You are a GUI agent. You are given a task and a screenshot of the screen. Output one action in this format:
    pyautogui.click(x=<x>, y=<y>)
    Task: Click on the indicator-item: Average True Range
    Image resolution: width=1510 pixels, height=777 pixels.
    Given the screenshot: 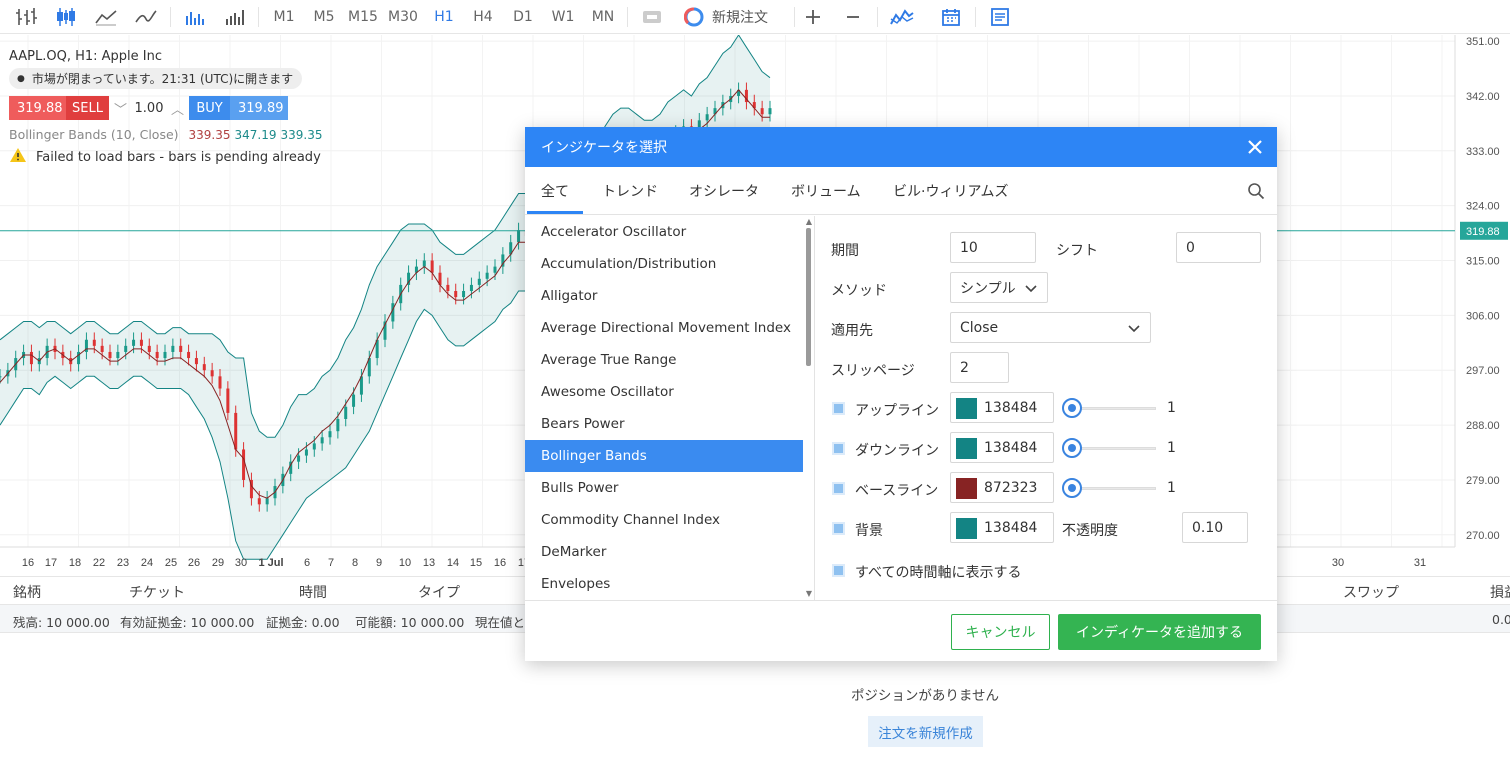 What is the action you would take?
    pyautogui.click(x=664, y=360)
    